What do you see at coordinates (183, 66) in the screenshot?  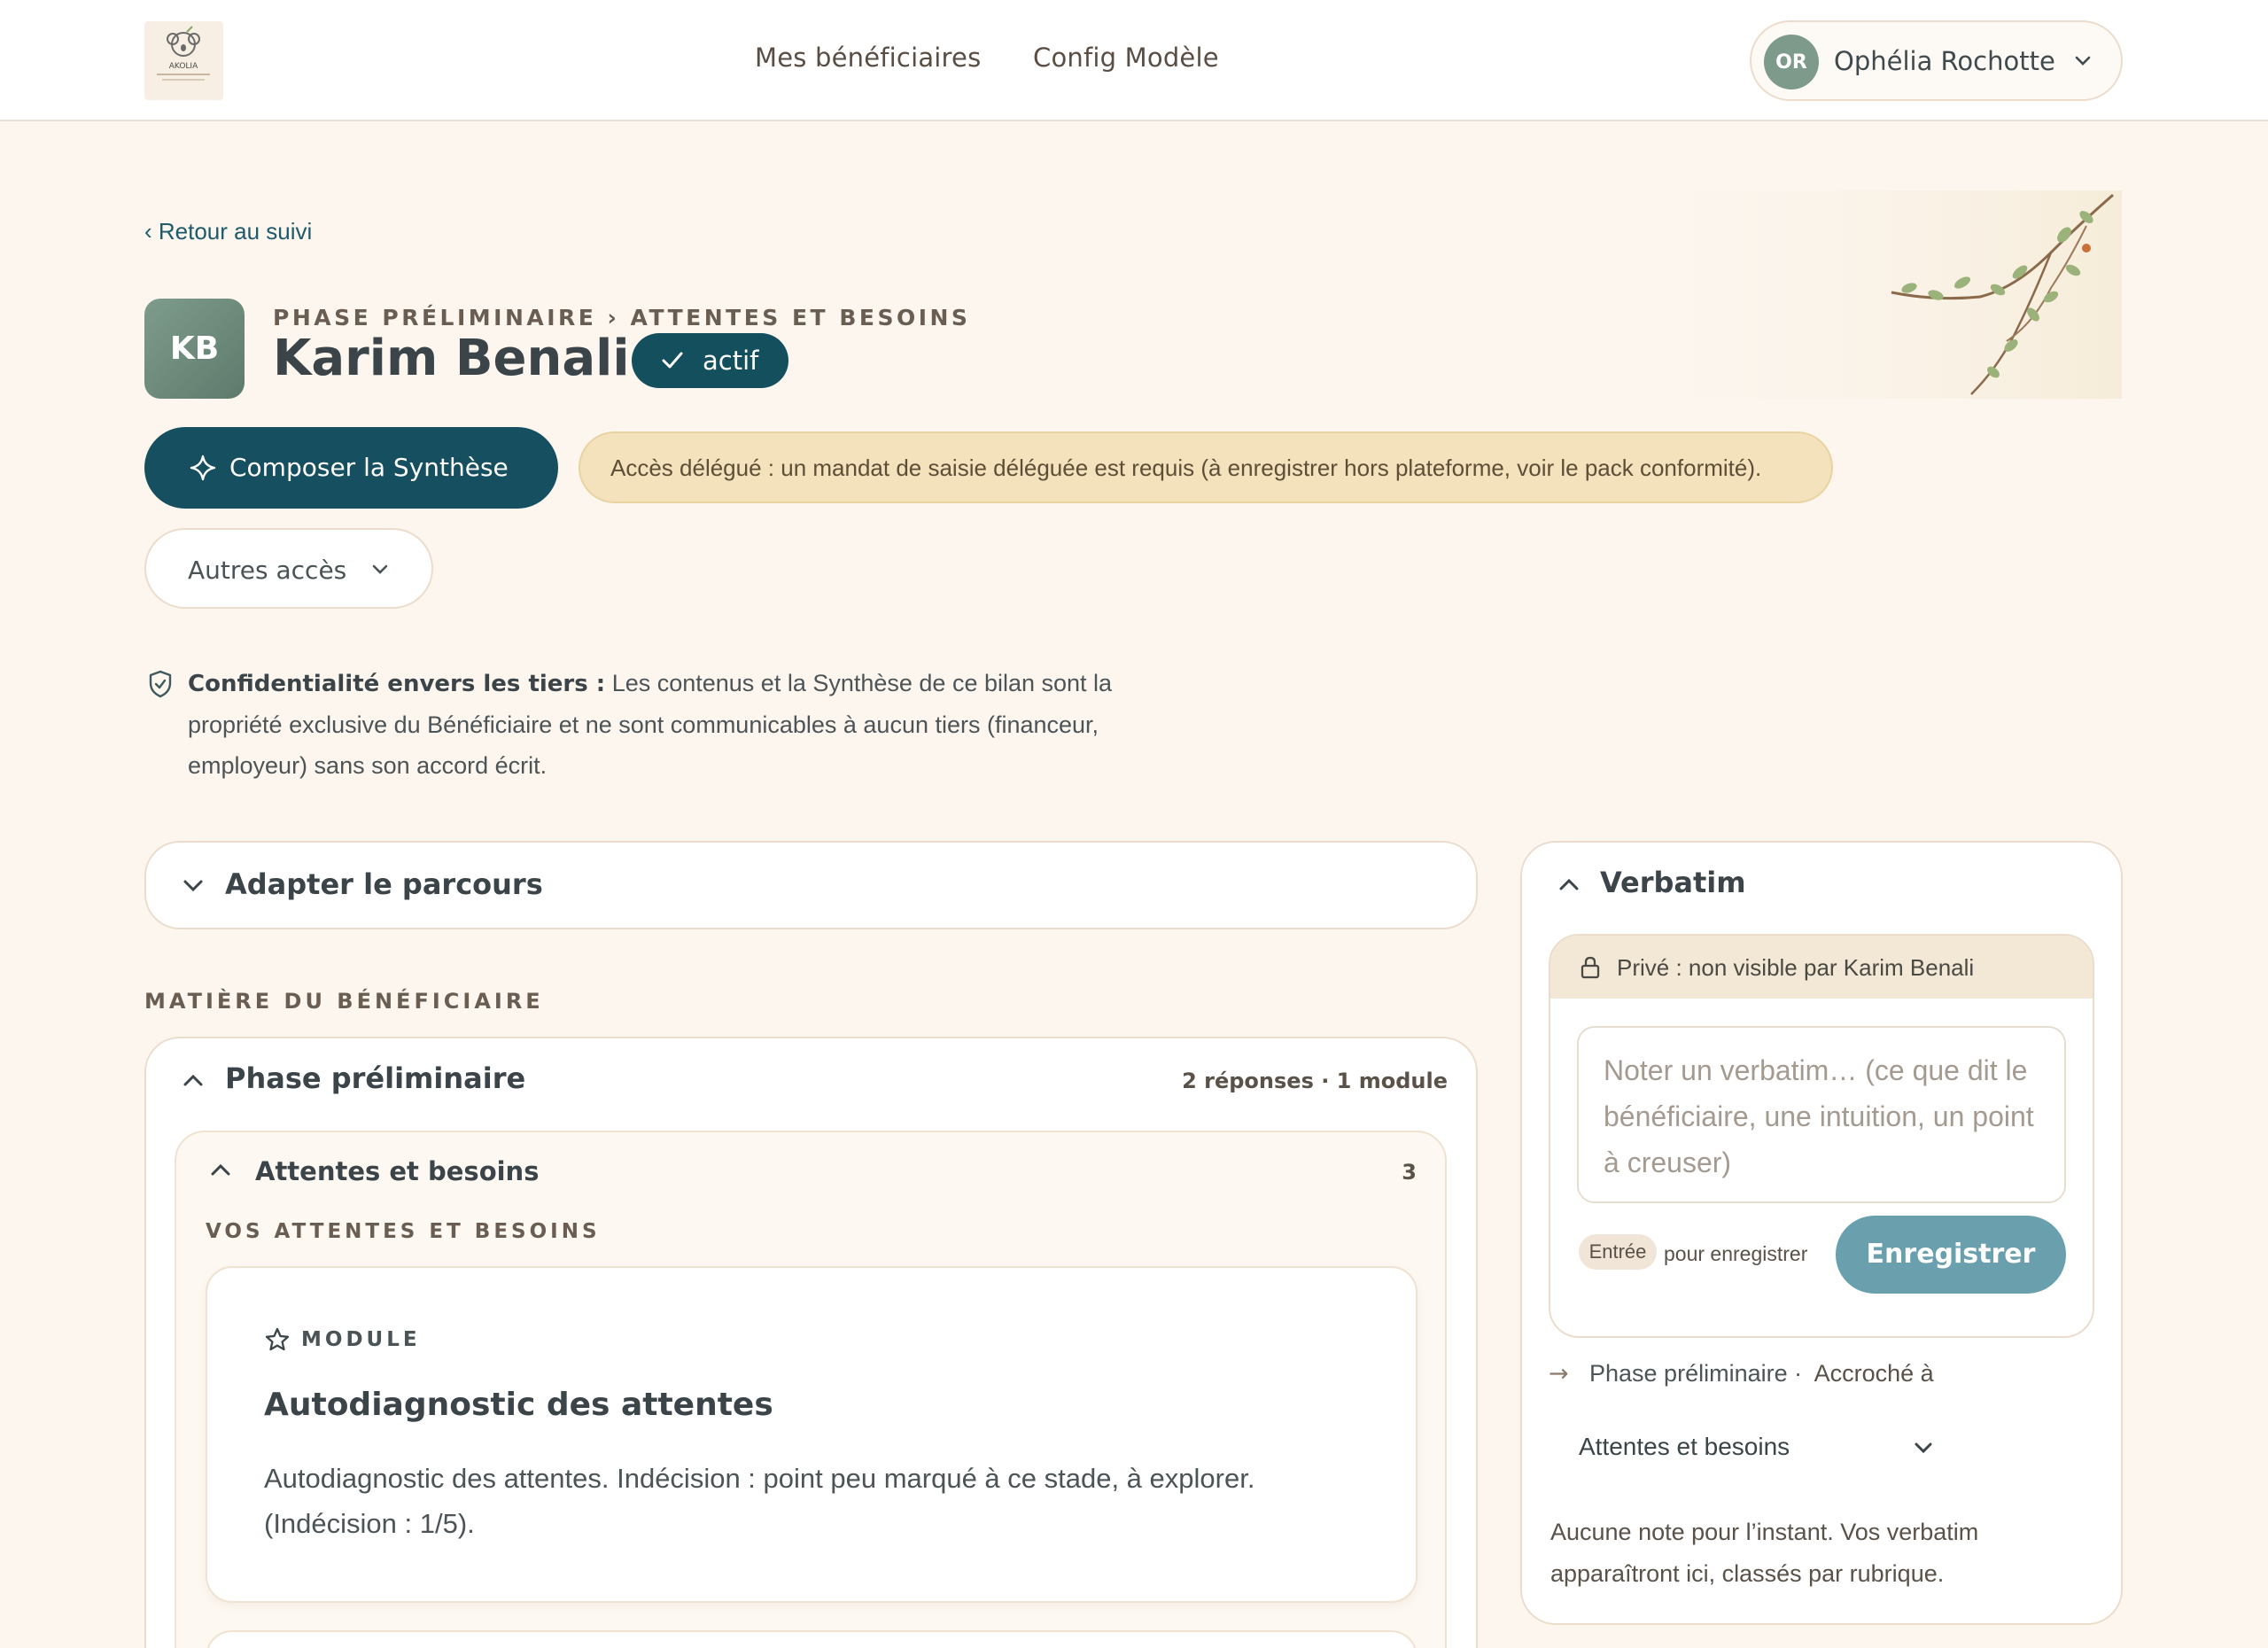 I see `svg-text: AKOLIA` at bounding box center [183, 66].